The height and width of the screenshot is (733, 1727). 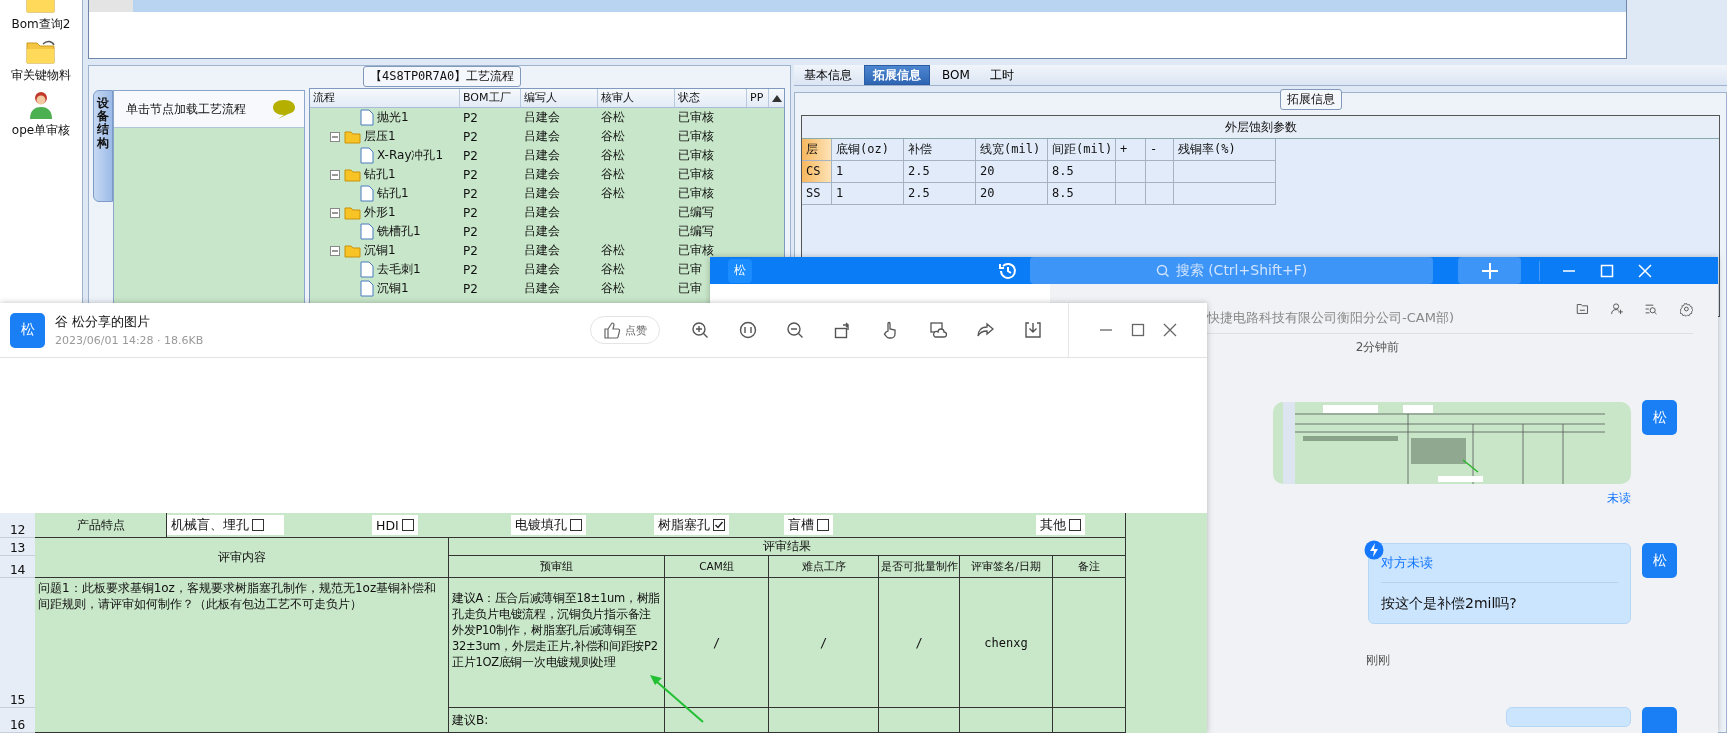 I want to click on tree-node: X-Ray冲孔1, so click(x=410, y=155).